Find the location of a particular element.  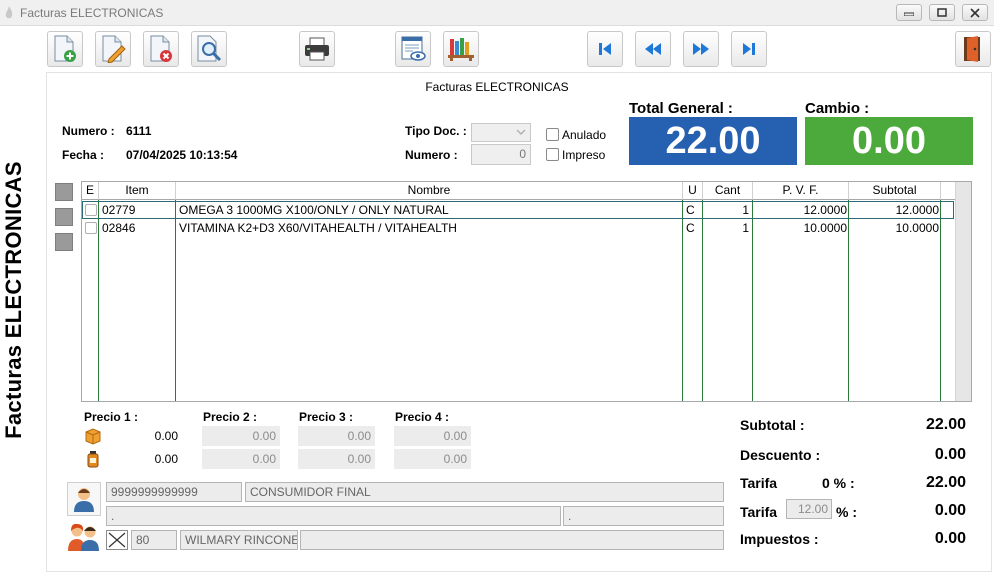

close-button is located at coordinates (975, 12).